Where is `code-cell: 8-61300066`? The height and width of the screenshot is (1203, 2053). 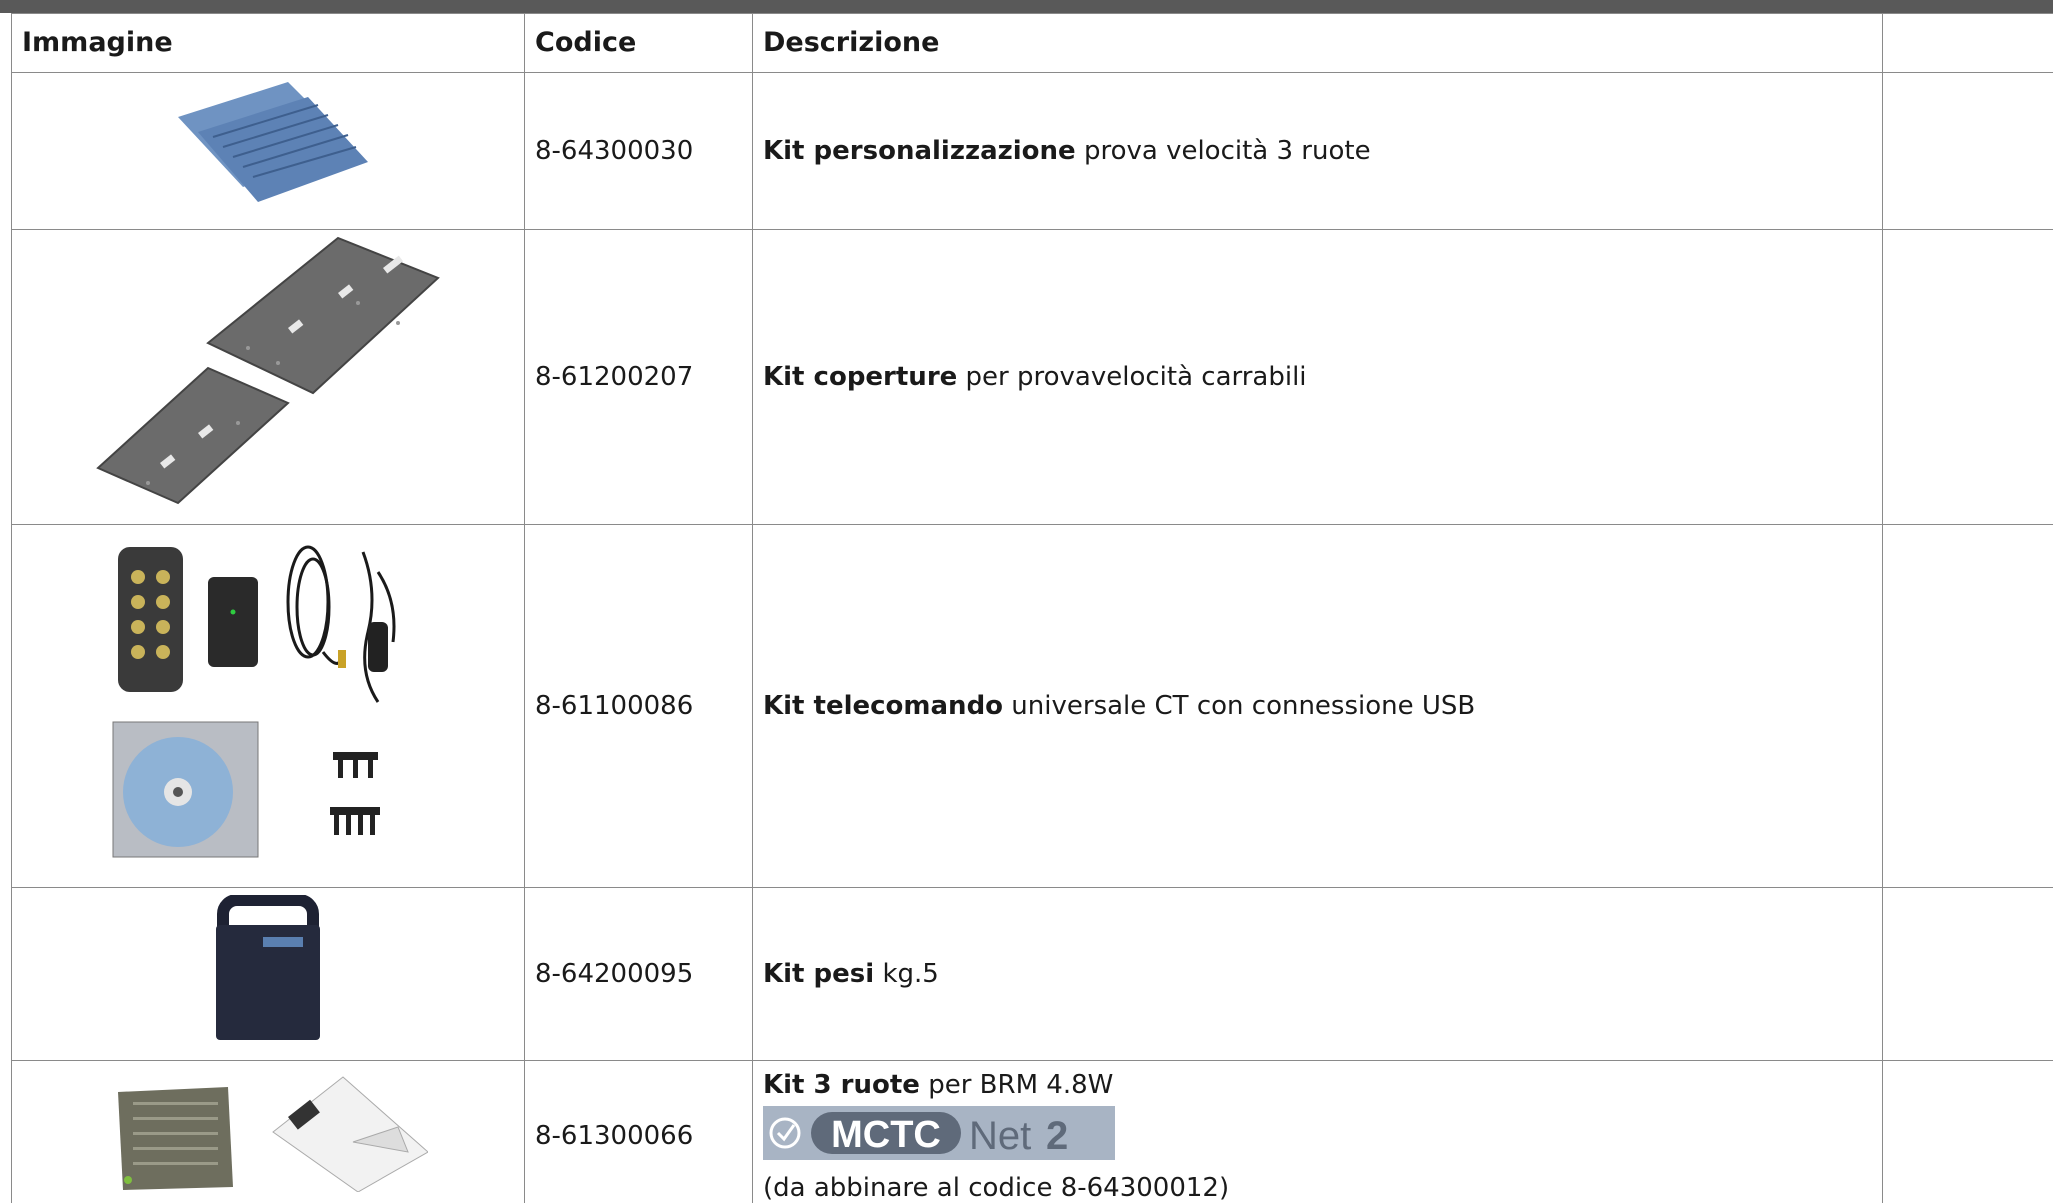 code-cell: 8-61300066 is located at coordinates (638, 1131).